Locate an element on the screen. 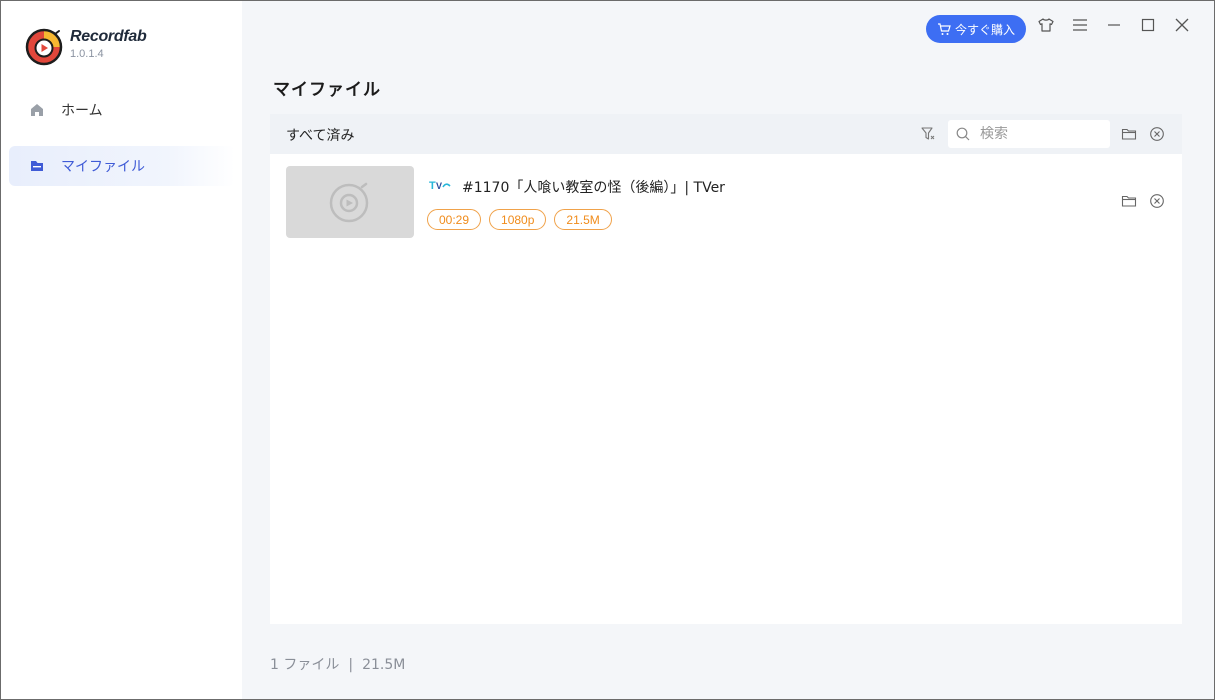  search-input is located at coordinates (1035, 134).